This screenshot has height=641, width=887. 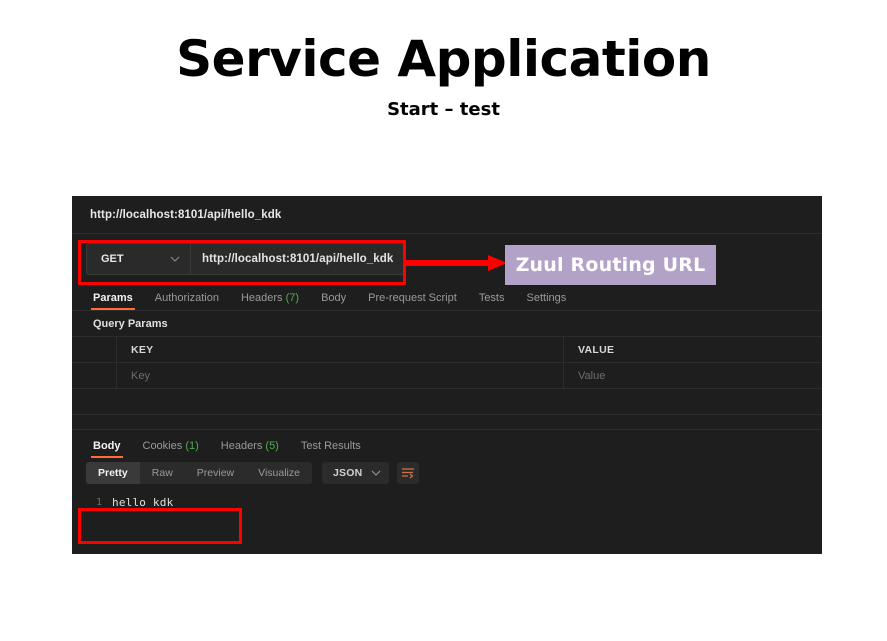 I want to click on tab-params-label: Params, so click(x=113, y=298).